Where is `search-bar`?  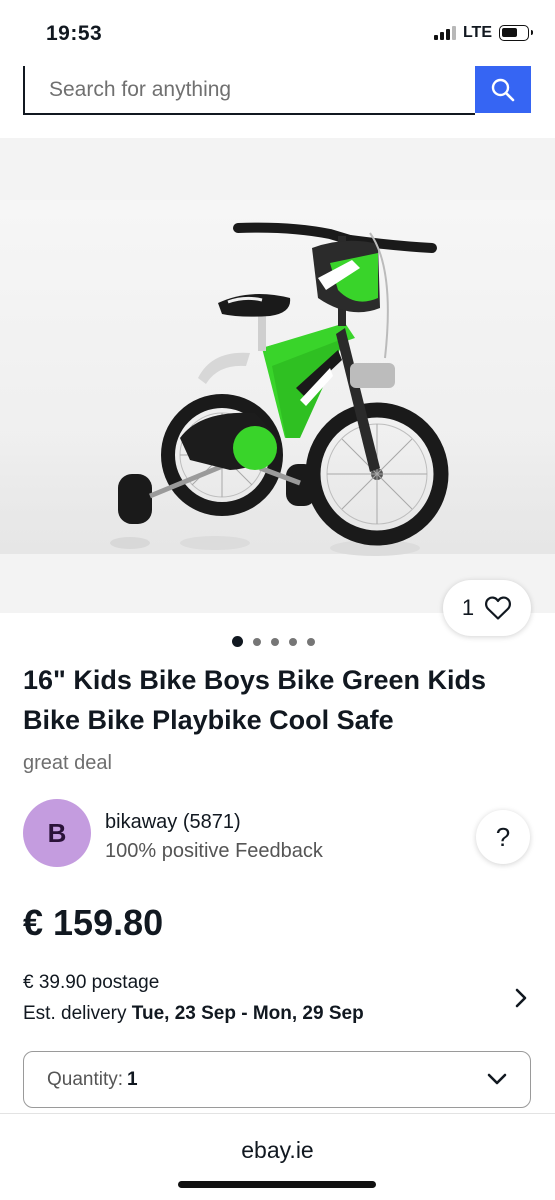
search-bar is located at coordinates (277, 90).